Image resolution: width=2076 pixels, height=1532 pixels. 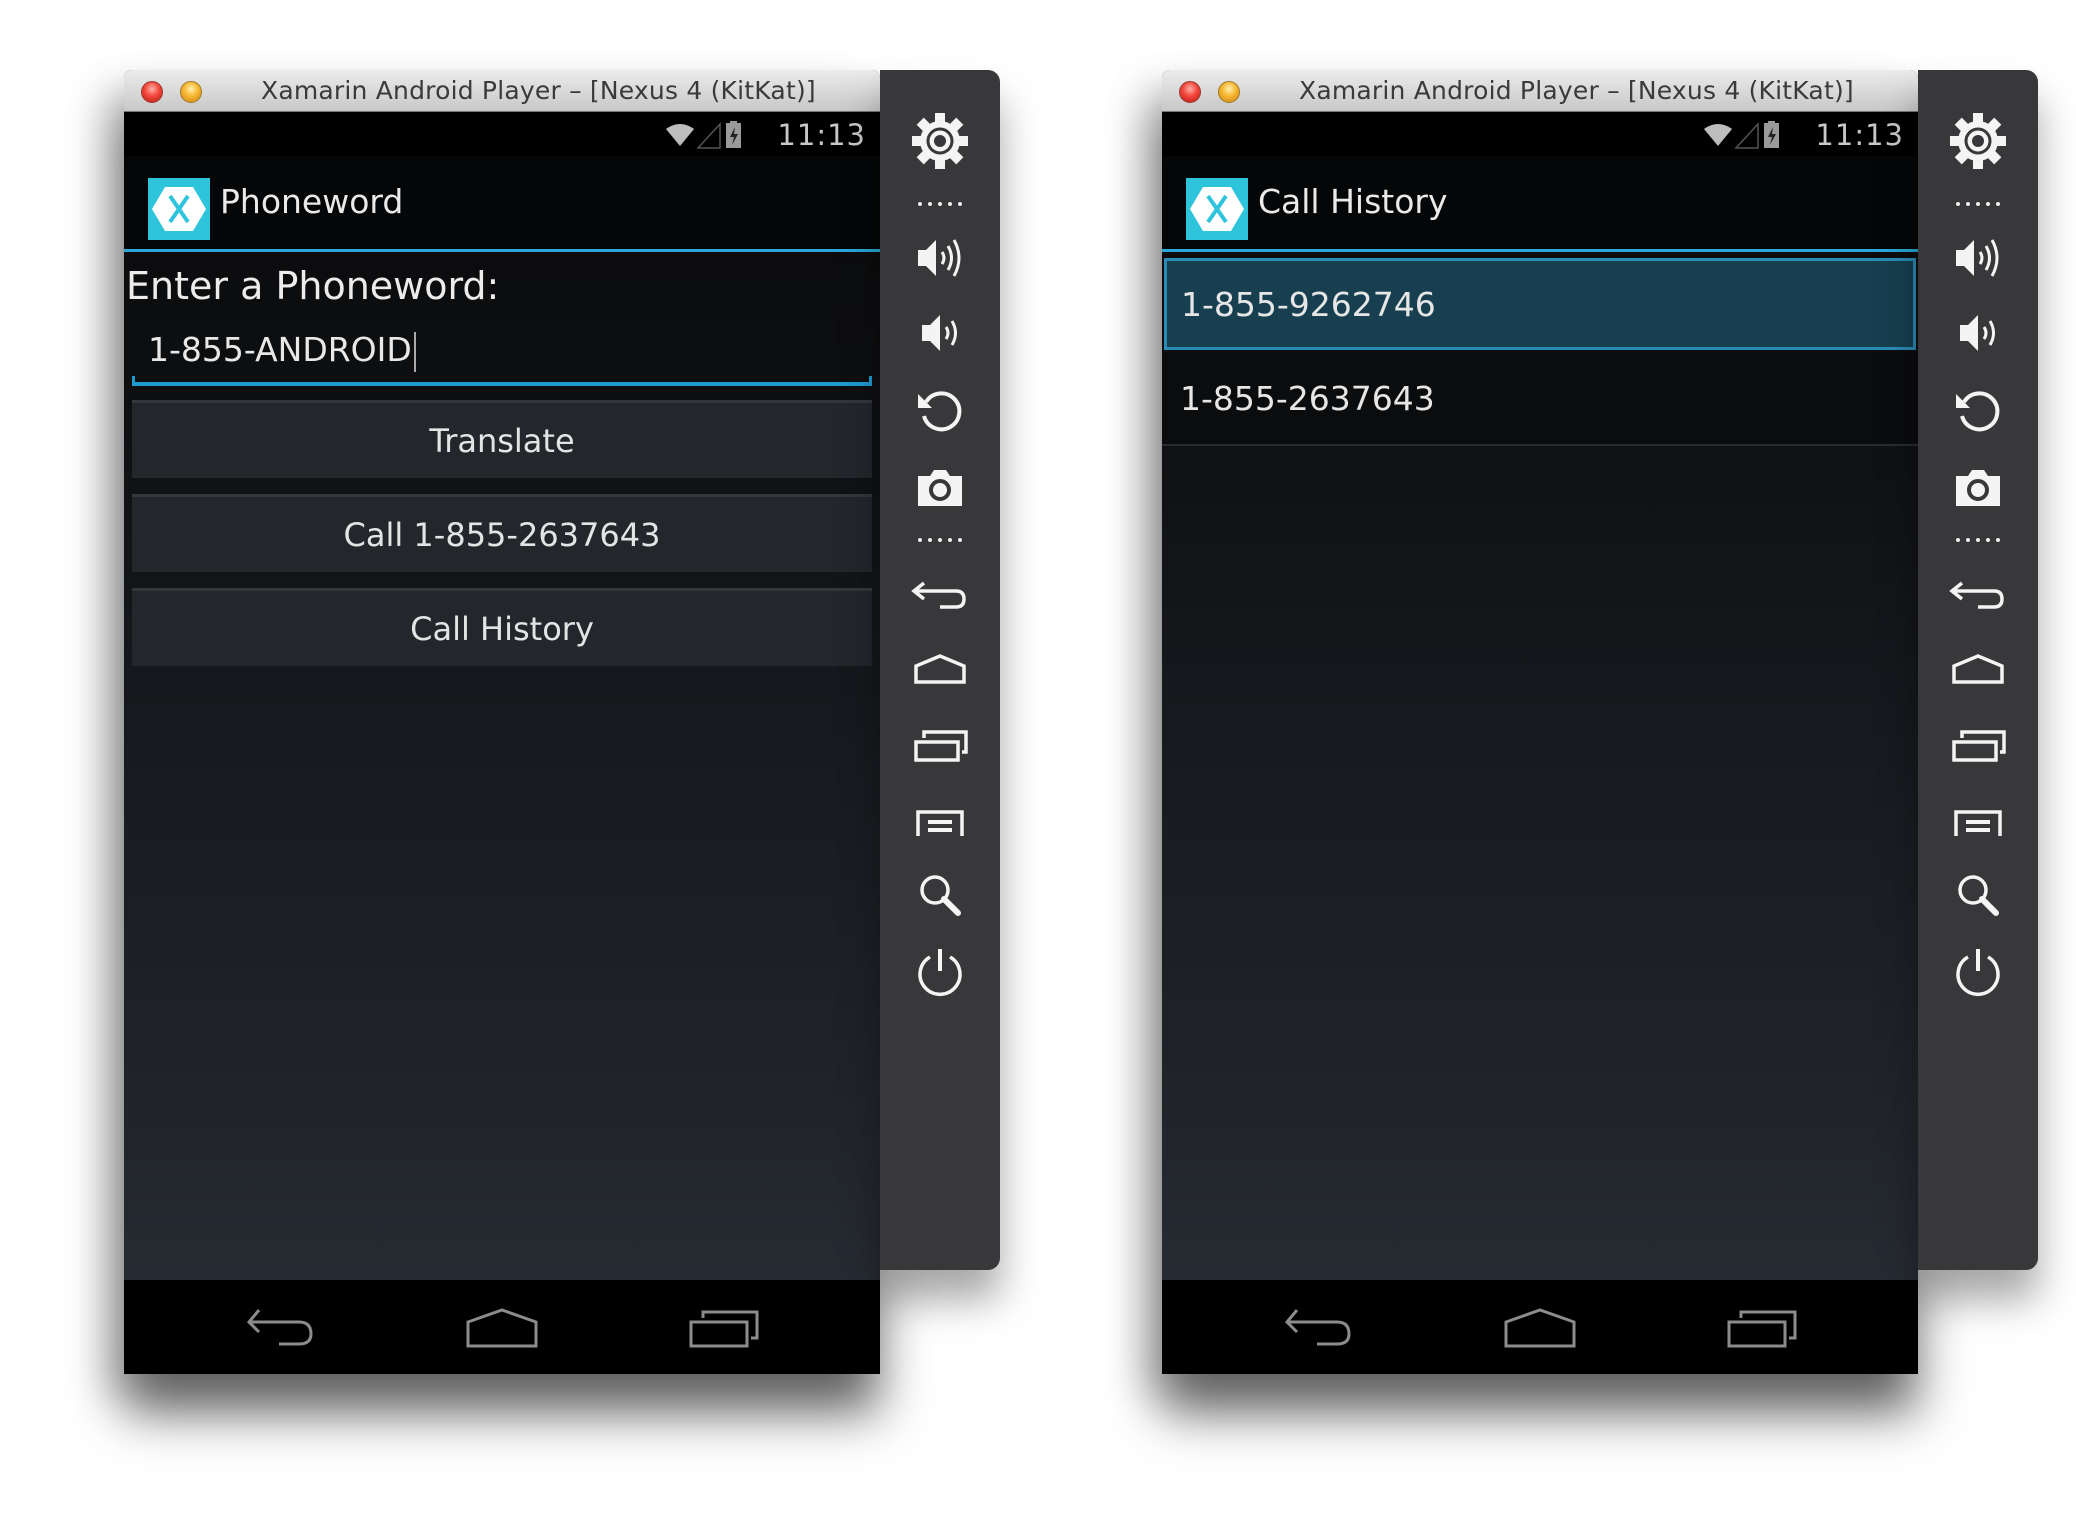 I want to click on input-underline-tick-left, so click(x=133, y=381).